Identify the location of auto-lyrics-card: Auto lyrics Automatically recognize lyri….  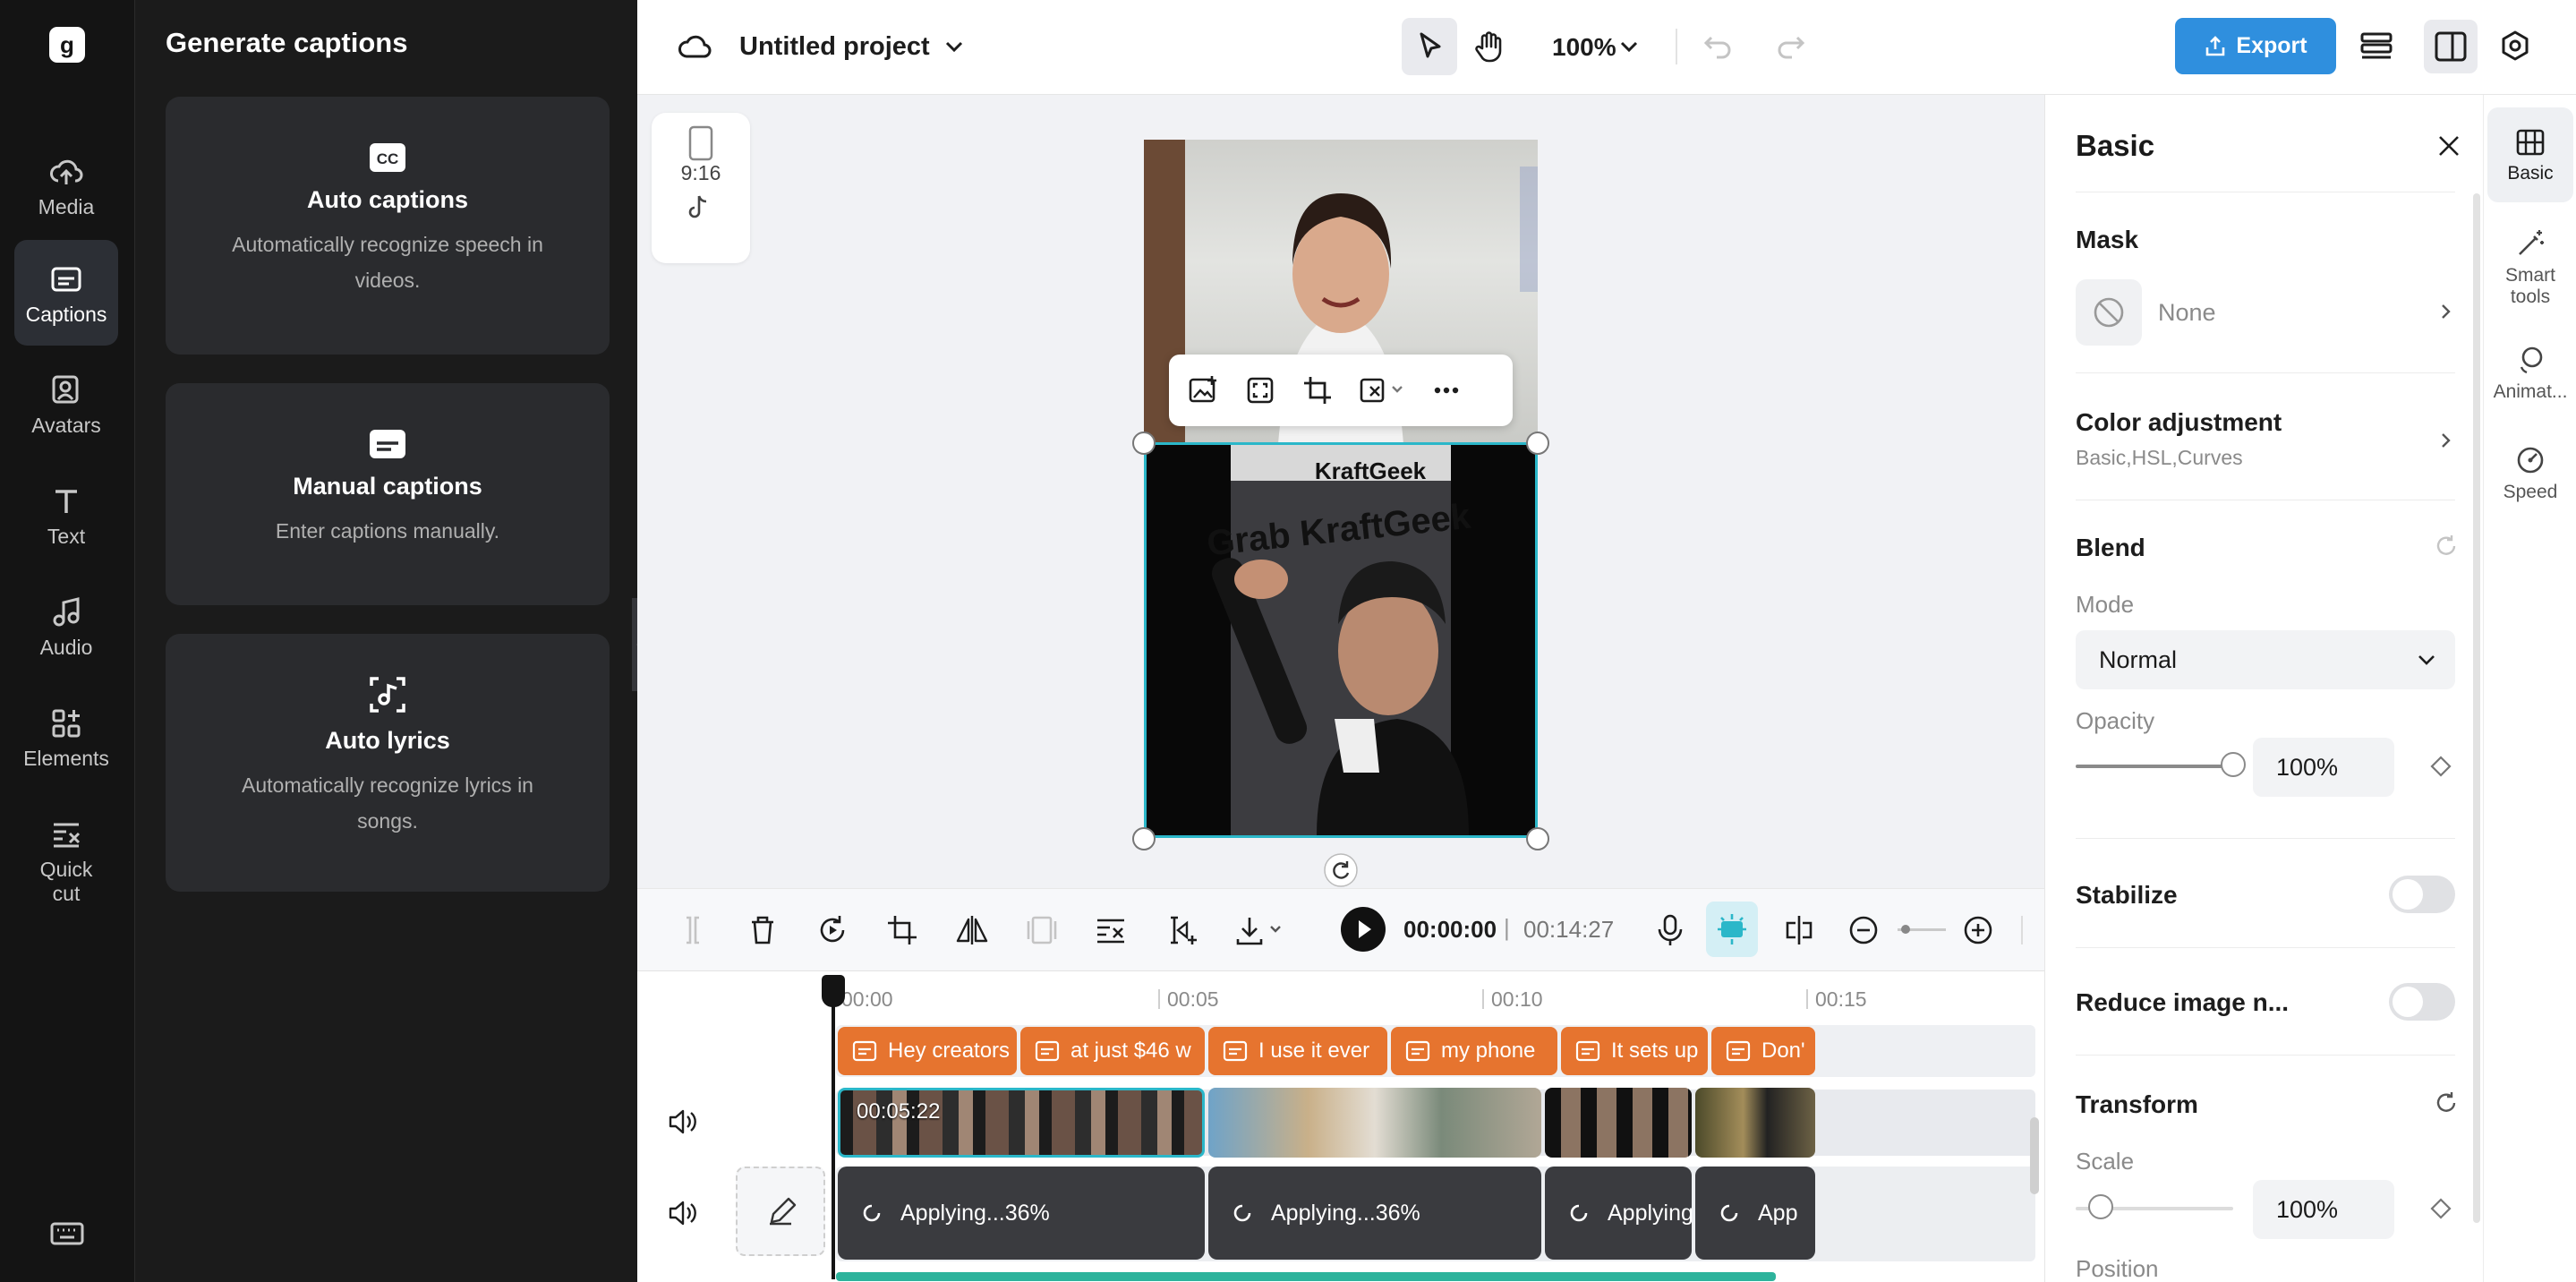
(388, 763).